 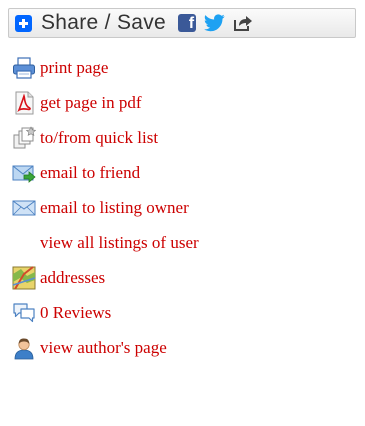 I want to click on list-item-pdf: get page in pdf, so click(x=77, y=103).